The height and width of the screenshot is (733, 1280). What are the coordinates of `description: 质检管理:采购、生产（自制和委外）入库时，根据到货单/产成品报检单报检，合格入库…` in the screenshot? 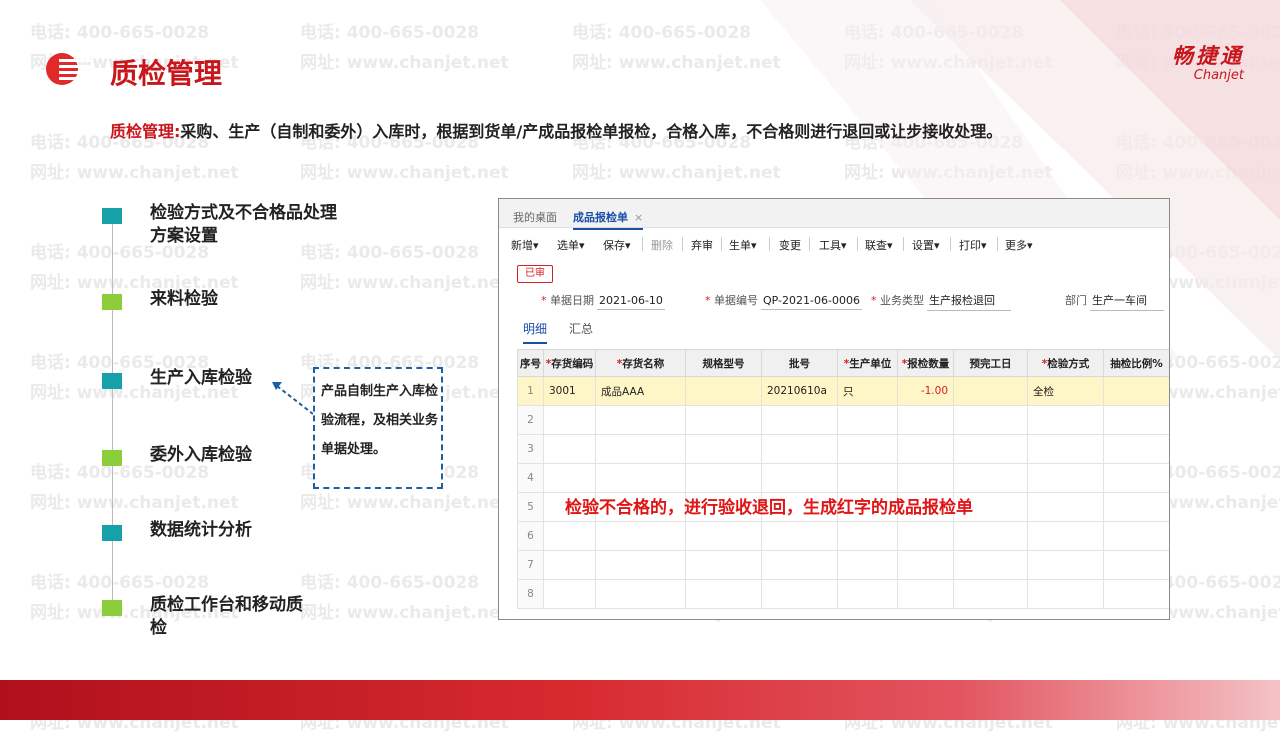 It's located at (556, 130).